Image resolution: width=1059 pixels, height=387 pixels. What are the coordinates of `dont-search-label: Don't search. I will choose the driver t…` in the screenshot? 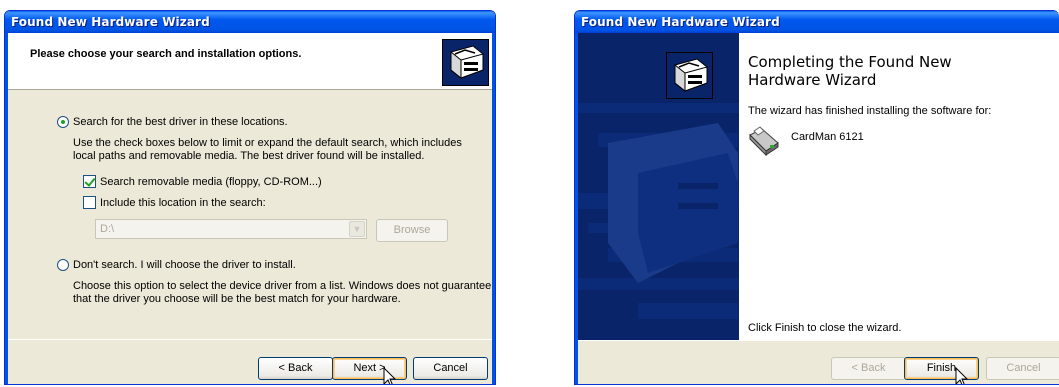 It's located at (184, 265).